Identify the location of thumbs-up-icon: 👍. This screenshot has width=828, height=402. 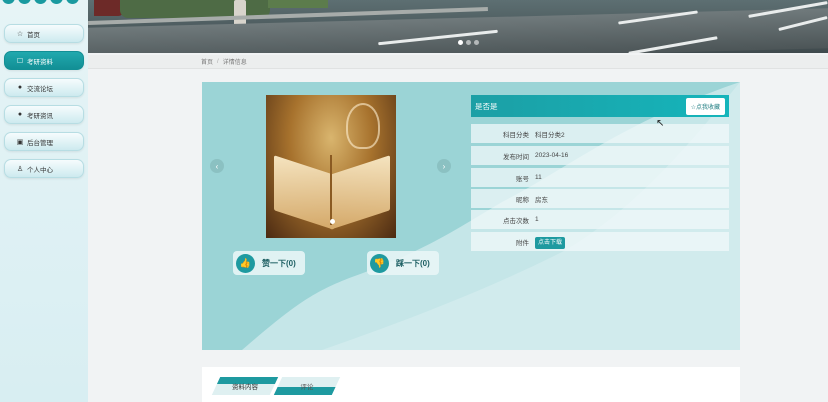
(245, 263).